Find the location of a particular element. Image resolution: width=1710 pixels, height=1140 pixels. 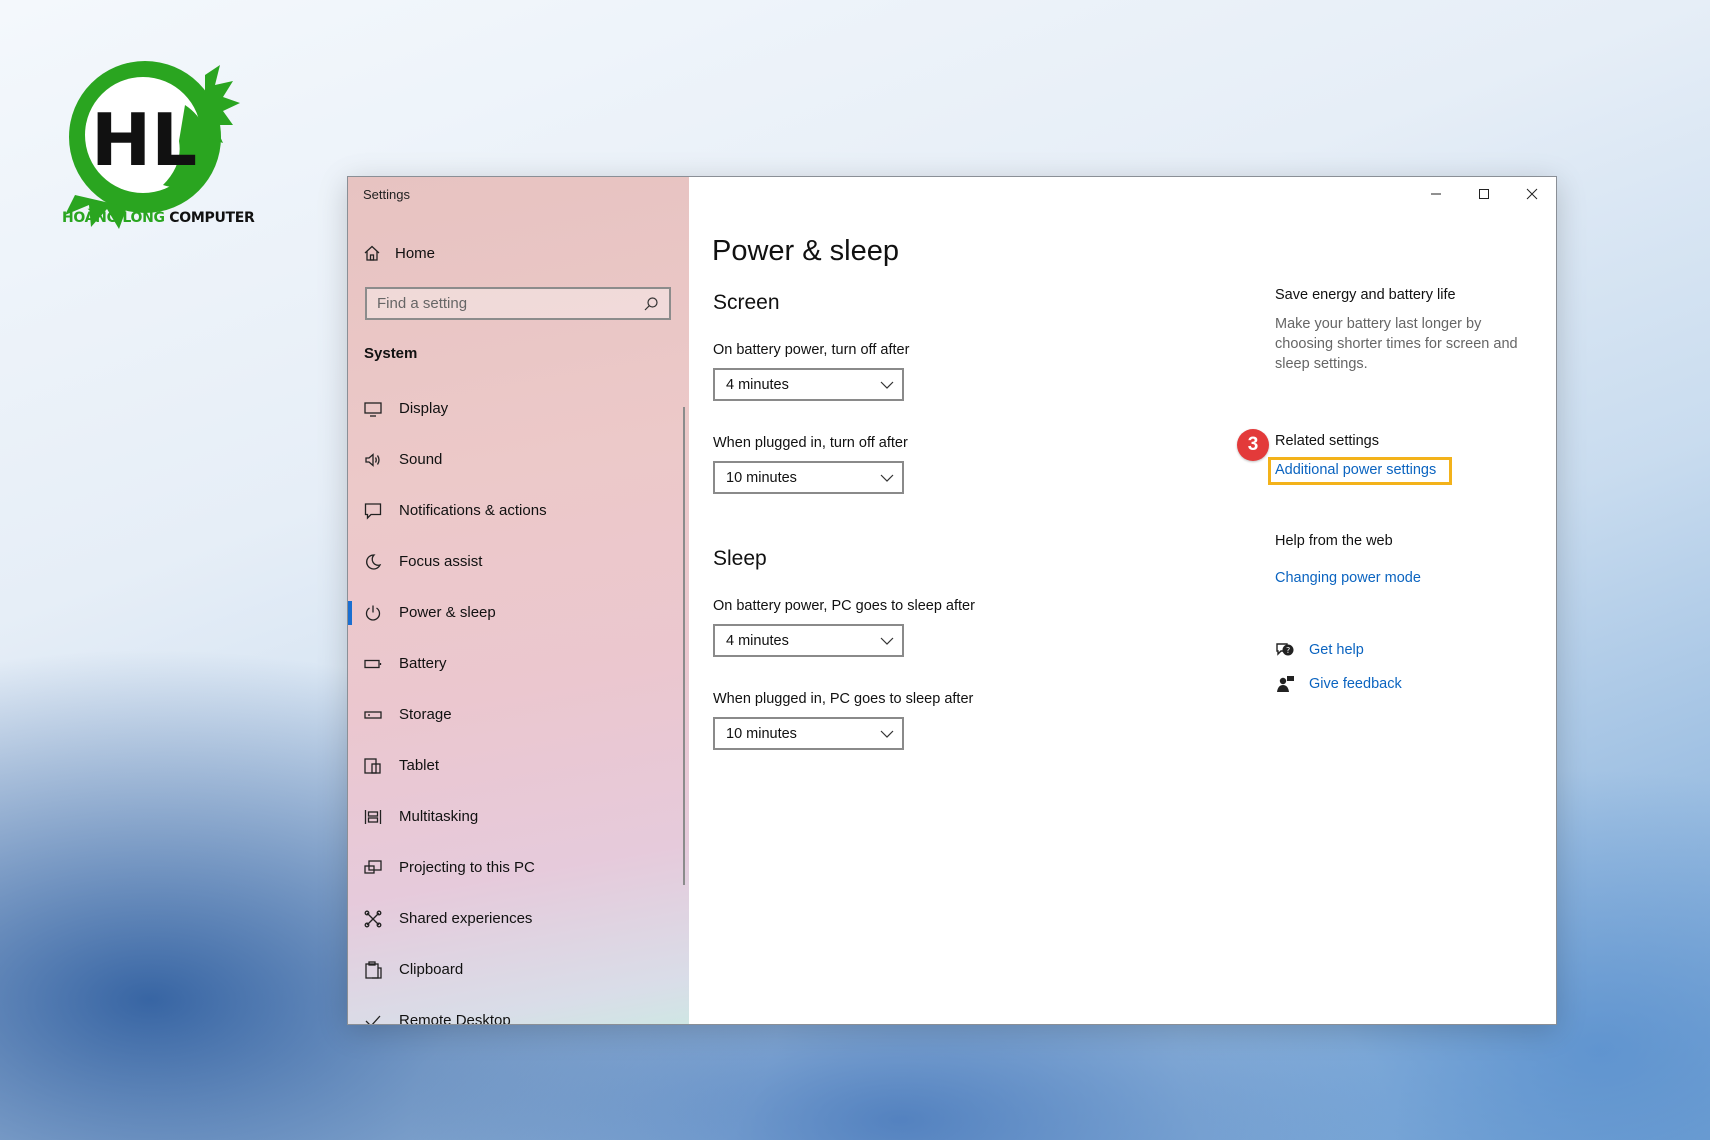

sidebar-item-label: Display is located at coordinates (424, 408).